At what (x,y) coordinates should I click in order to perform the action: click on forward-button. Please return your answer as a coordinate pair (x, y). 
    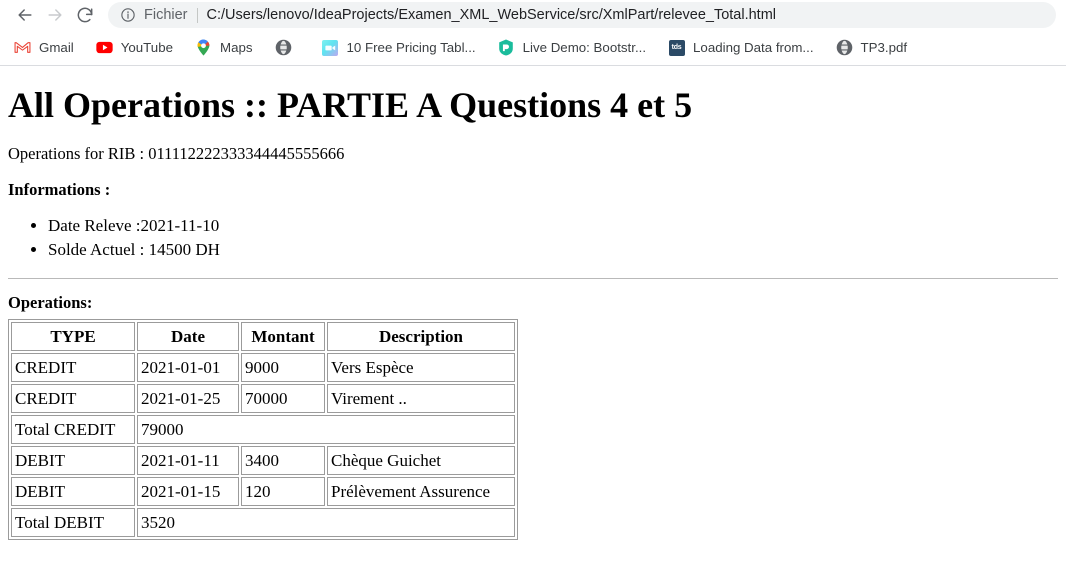
    Looking at the image, I should click on (55, 15).